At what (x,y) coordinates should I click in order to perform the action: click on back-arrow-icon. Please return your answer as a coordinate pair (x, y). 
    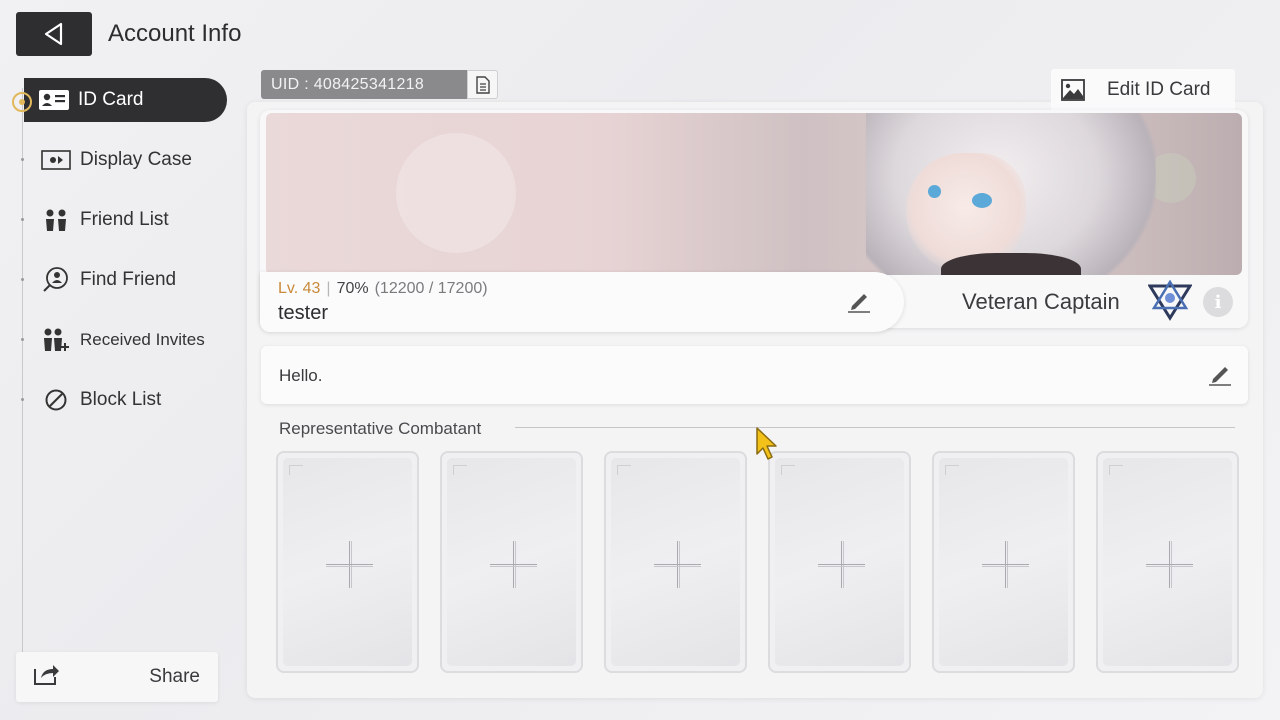
    Looking at the image, I should click on (53, 34).